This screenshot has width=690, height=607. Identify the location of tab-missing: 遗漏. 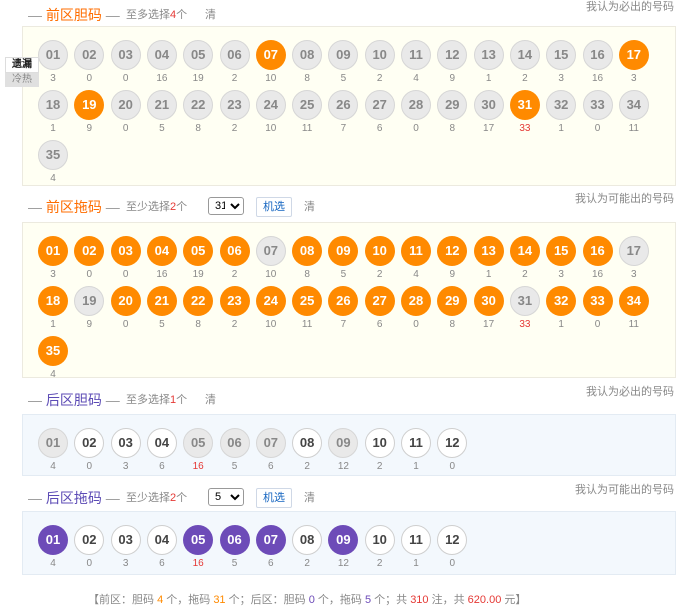
(22, 65).